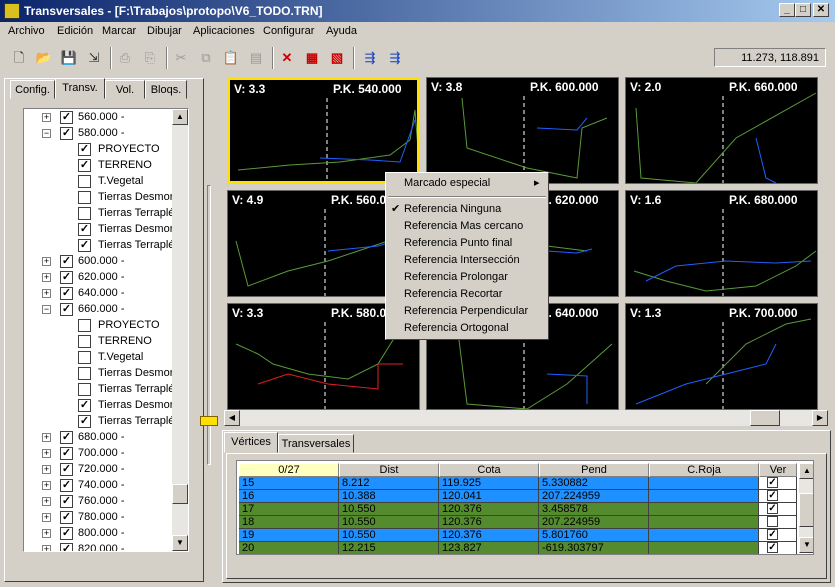 Image resolution: width=835 pixels, height=587 pixels. I want to click on menu-marcado-especial: Marcado especial ▸, so click(466, 183).